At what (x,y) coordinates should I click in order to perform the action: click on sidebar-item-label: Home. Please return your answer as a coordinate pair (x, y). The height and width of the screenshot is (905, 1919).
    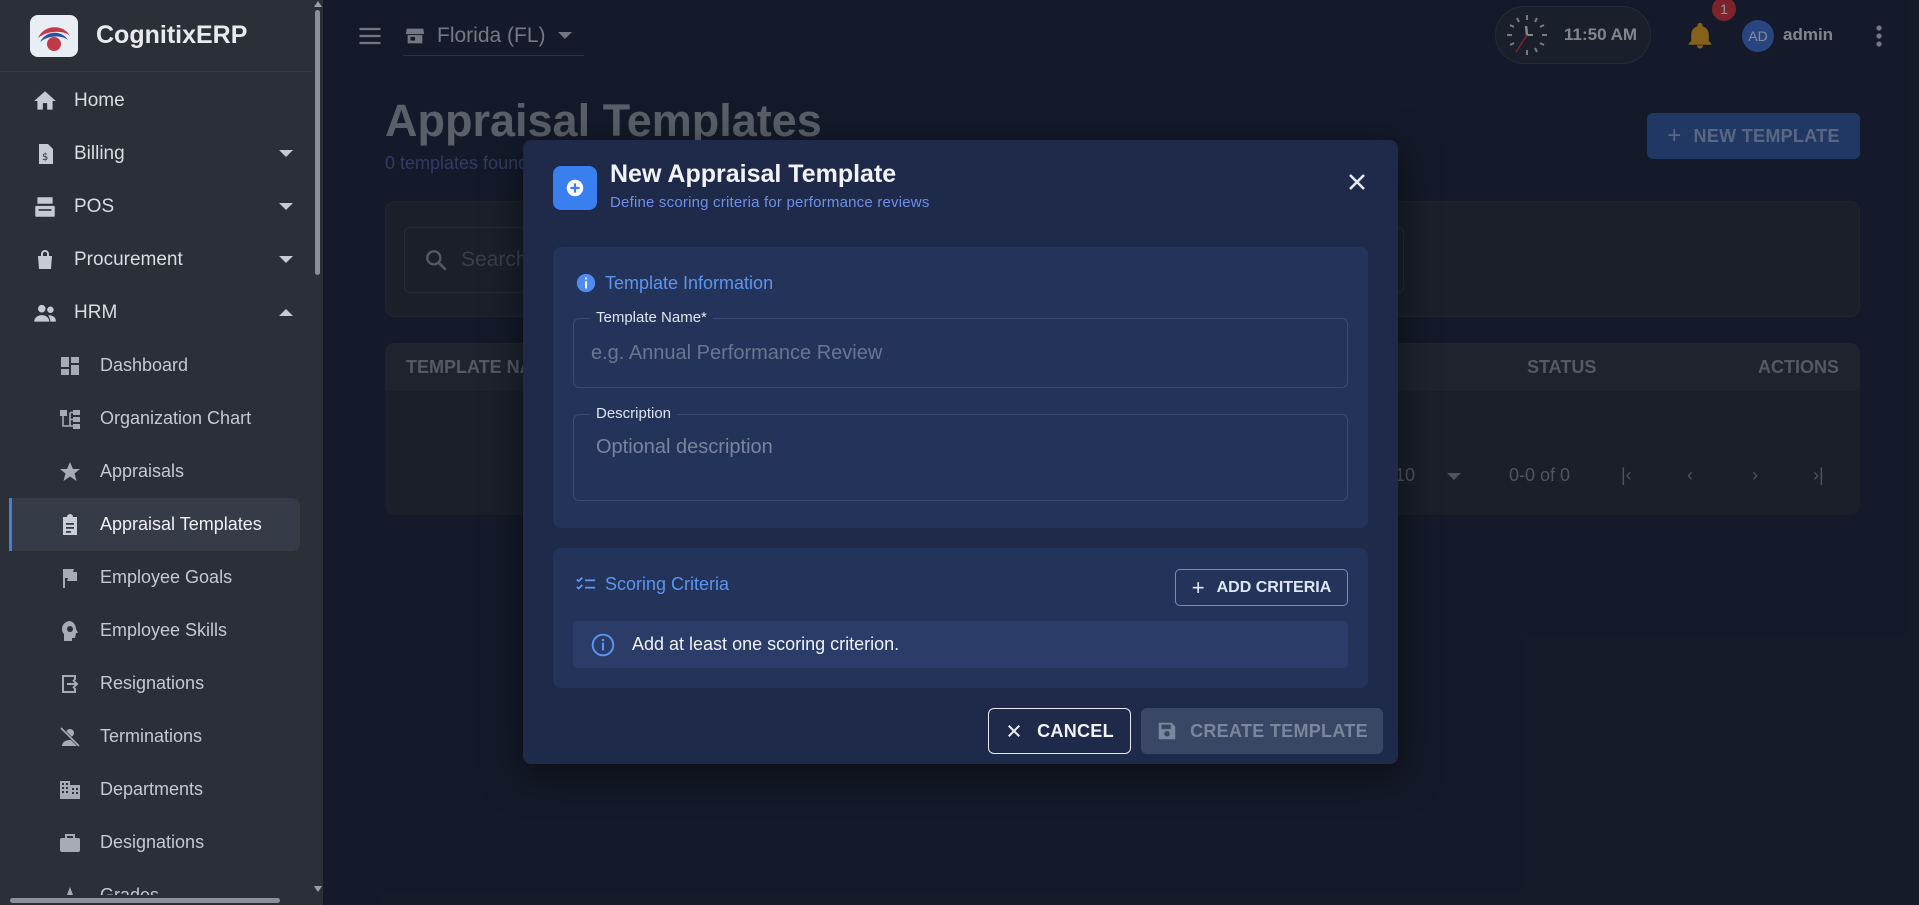
    Looking at the image, I should click on (99, 100).